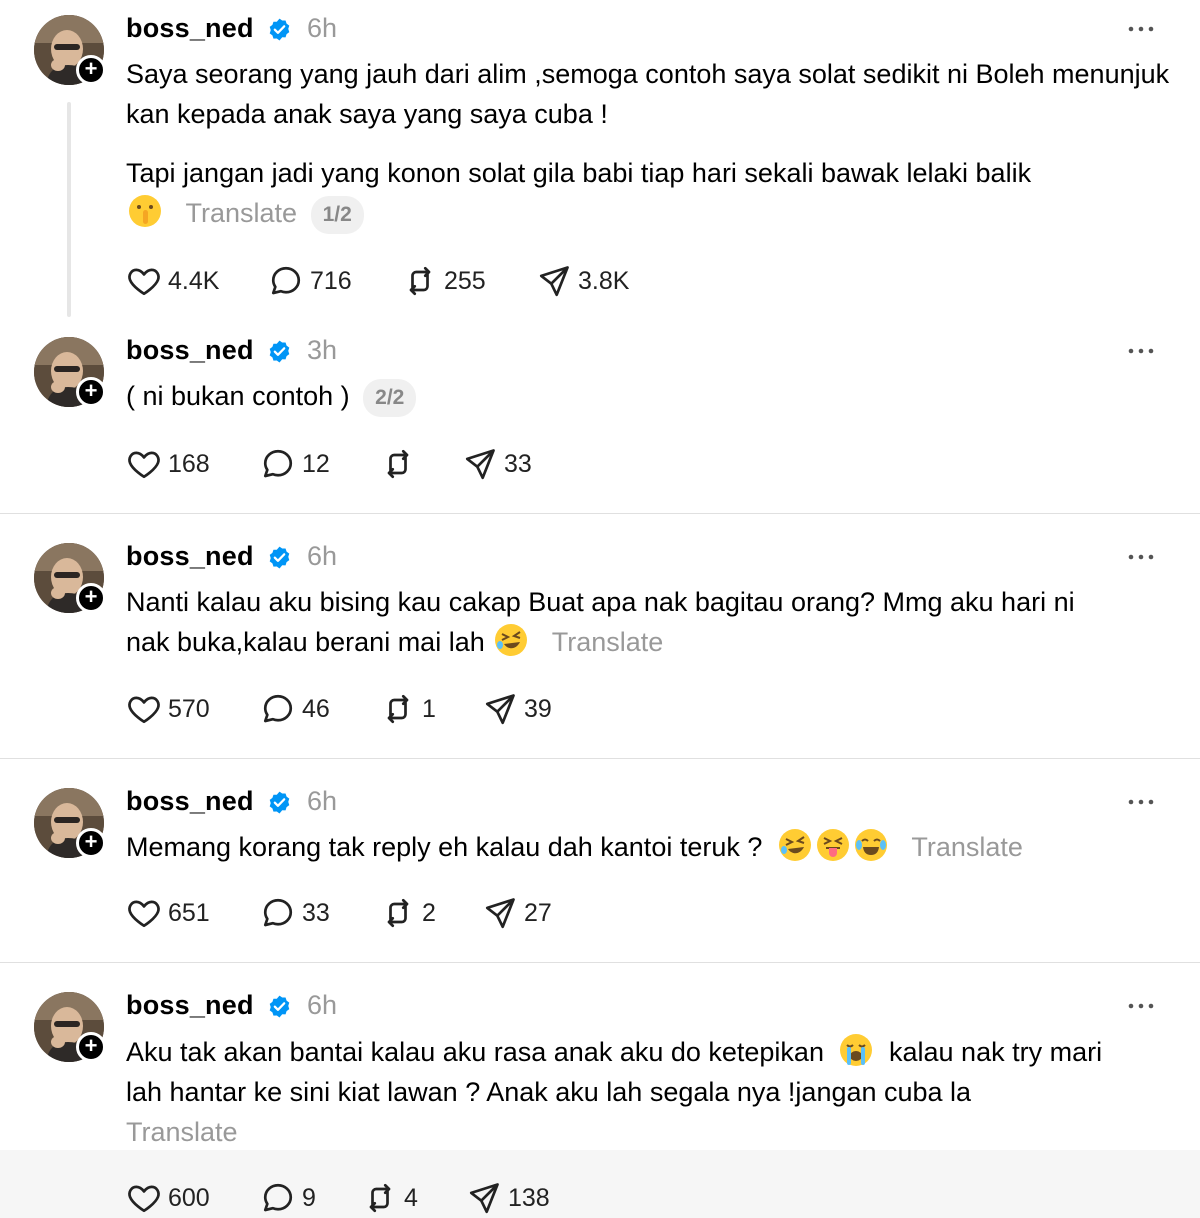 The image size is (1200, 1218). Describe the element at coordinates (651, 396) in the screenshot. I see `post-text: ( ni bukan contoh ) 2/2` at that location.